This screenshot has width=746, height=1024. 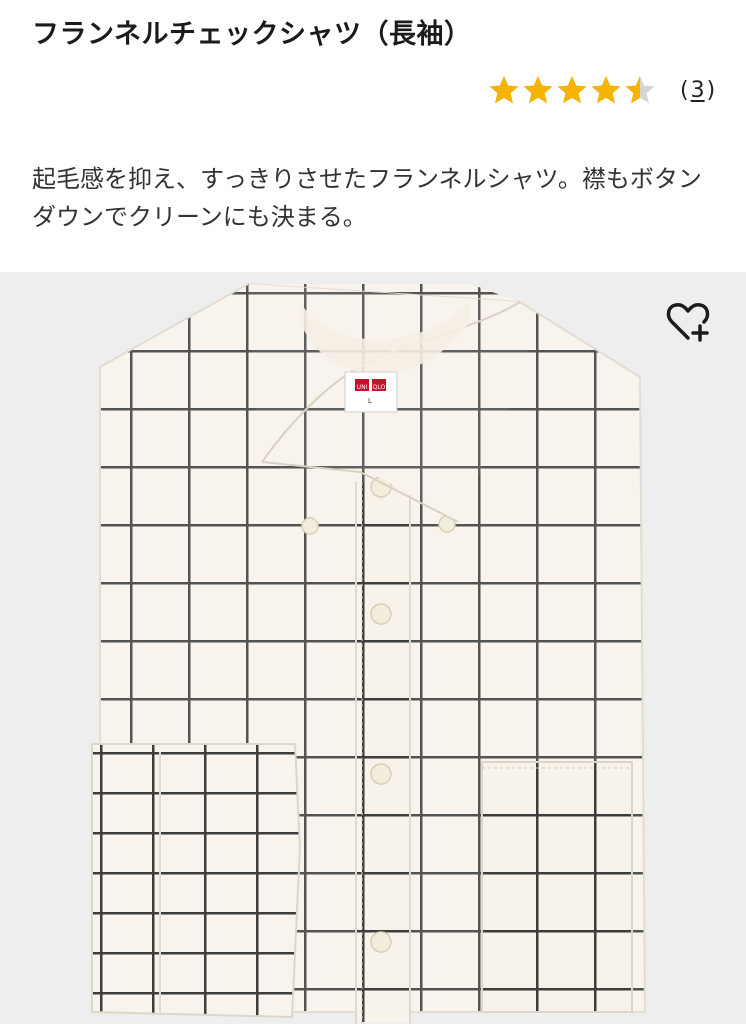 What do you see at coordinates (370, 401) in the screenshot?
I see `label-size: L` at bounding box center [370, 401].